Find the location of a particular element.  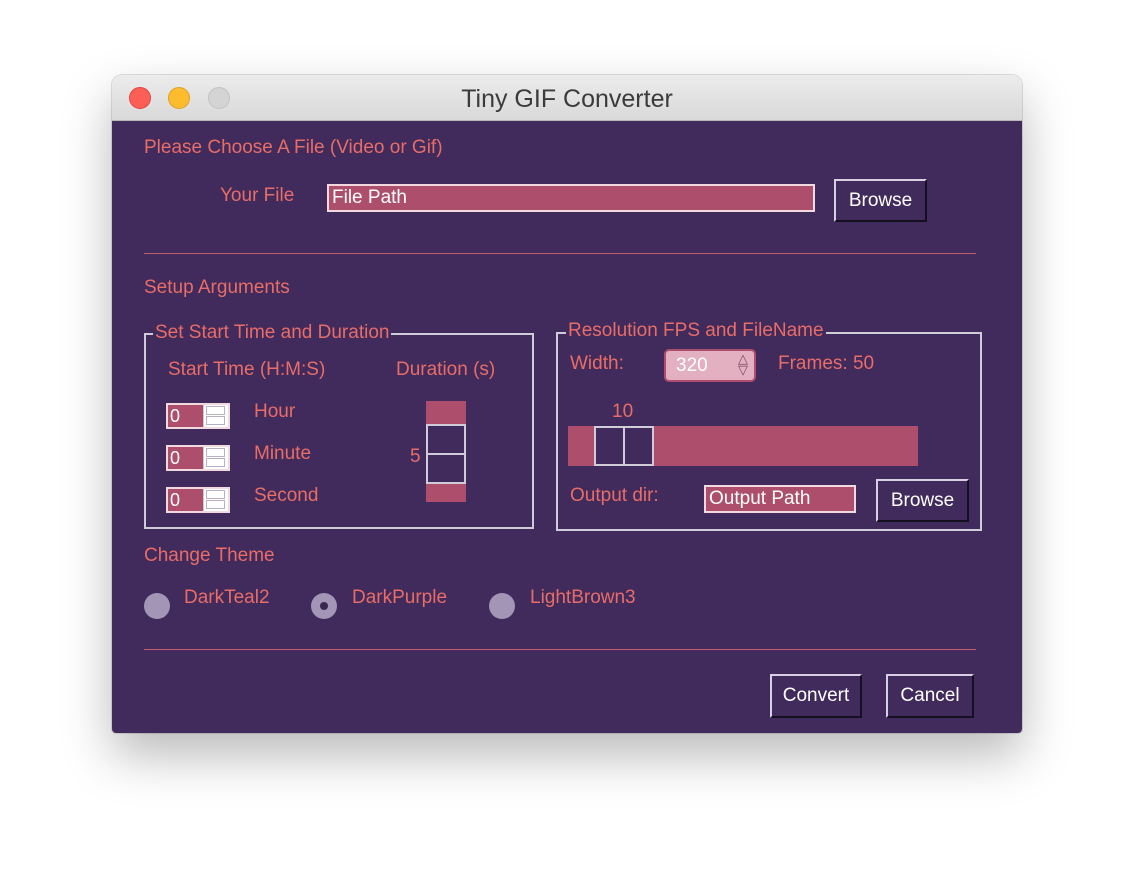

hour-spinbox: 0 is located at coordinates (198, 416).